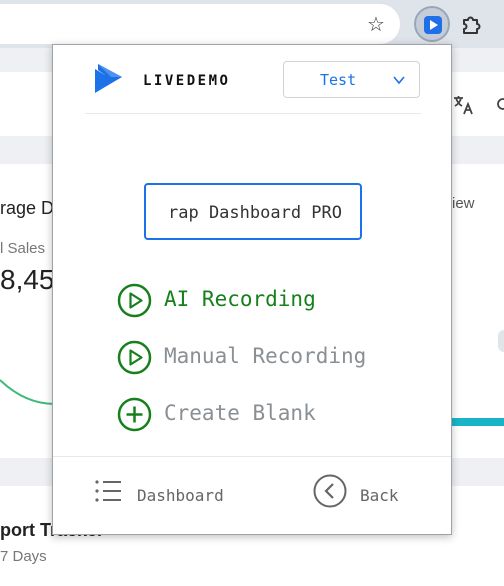  Describe the element at coordinates (499, 104) in the screenshot. I see `settings-icon` at that location.